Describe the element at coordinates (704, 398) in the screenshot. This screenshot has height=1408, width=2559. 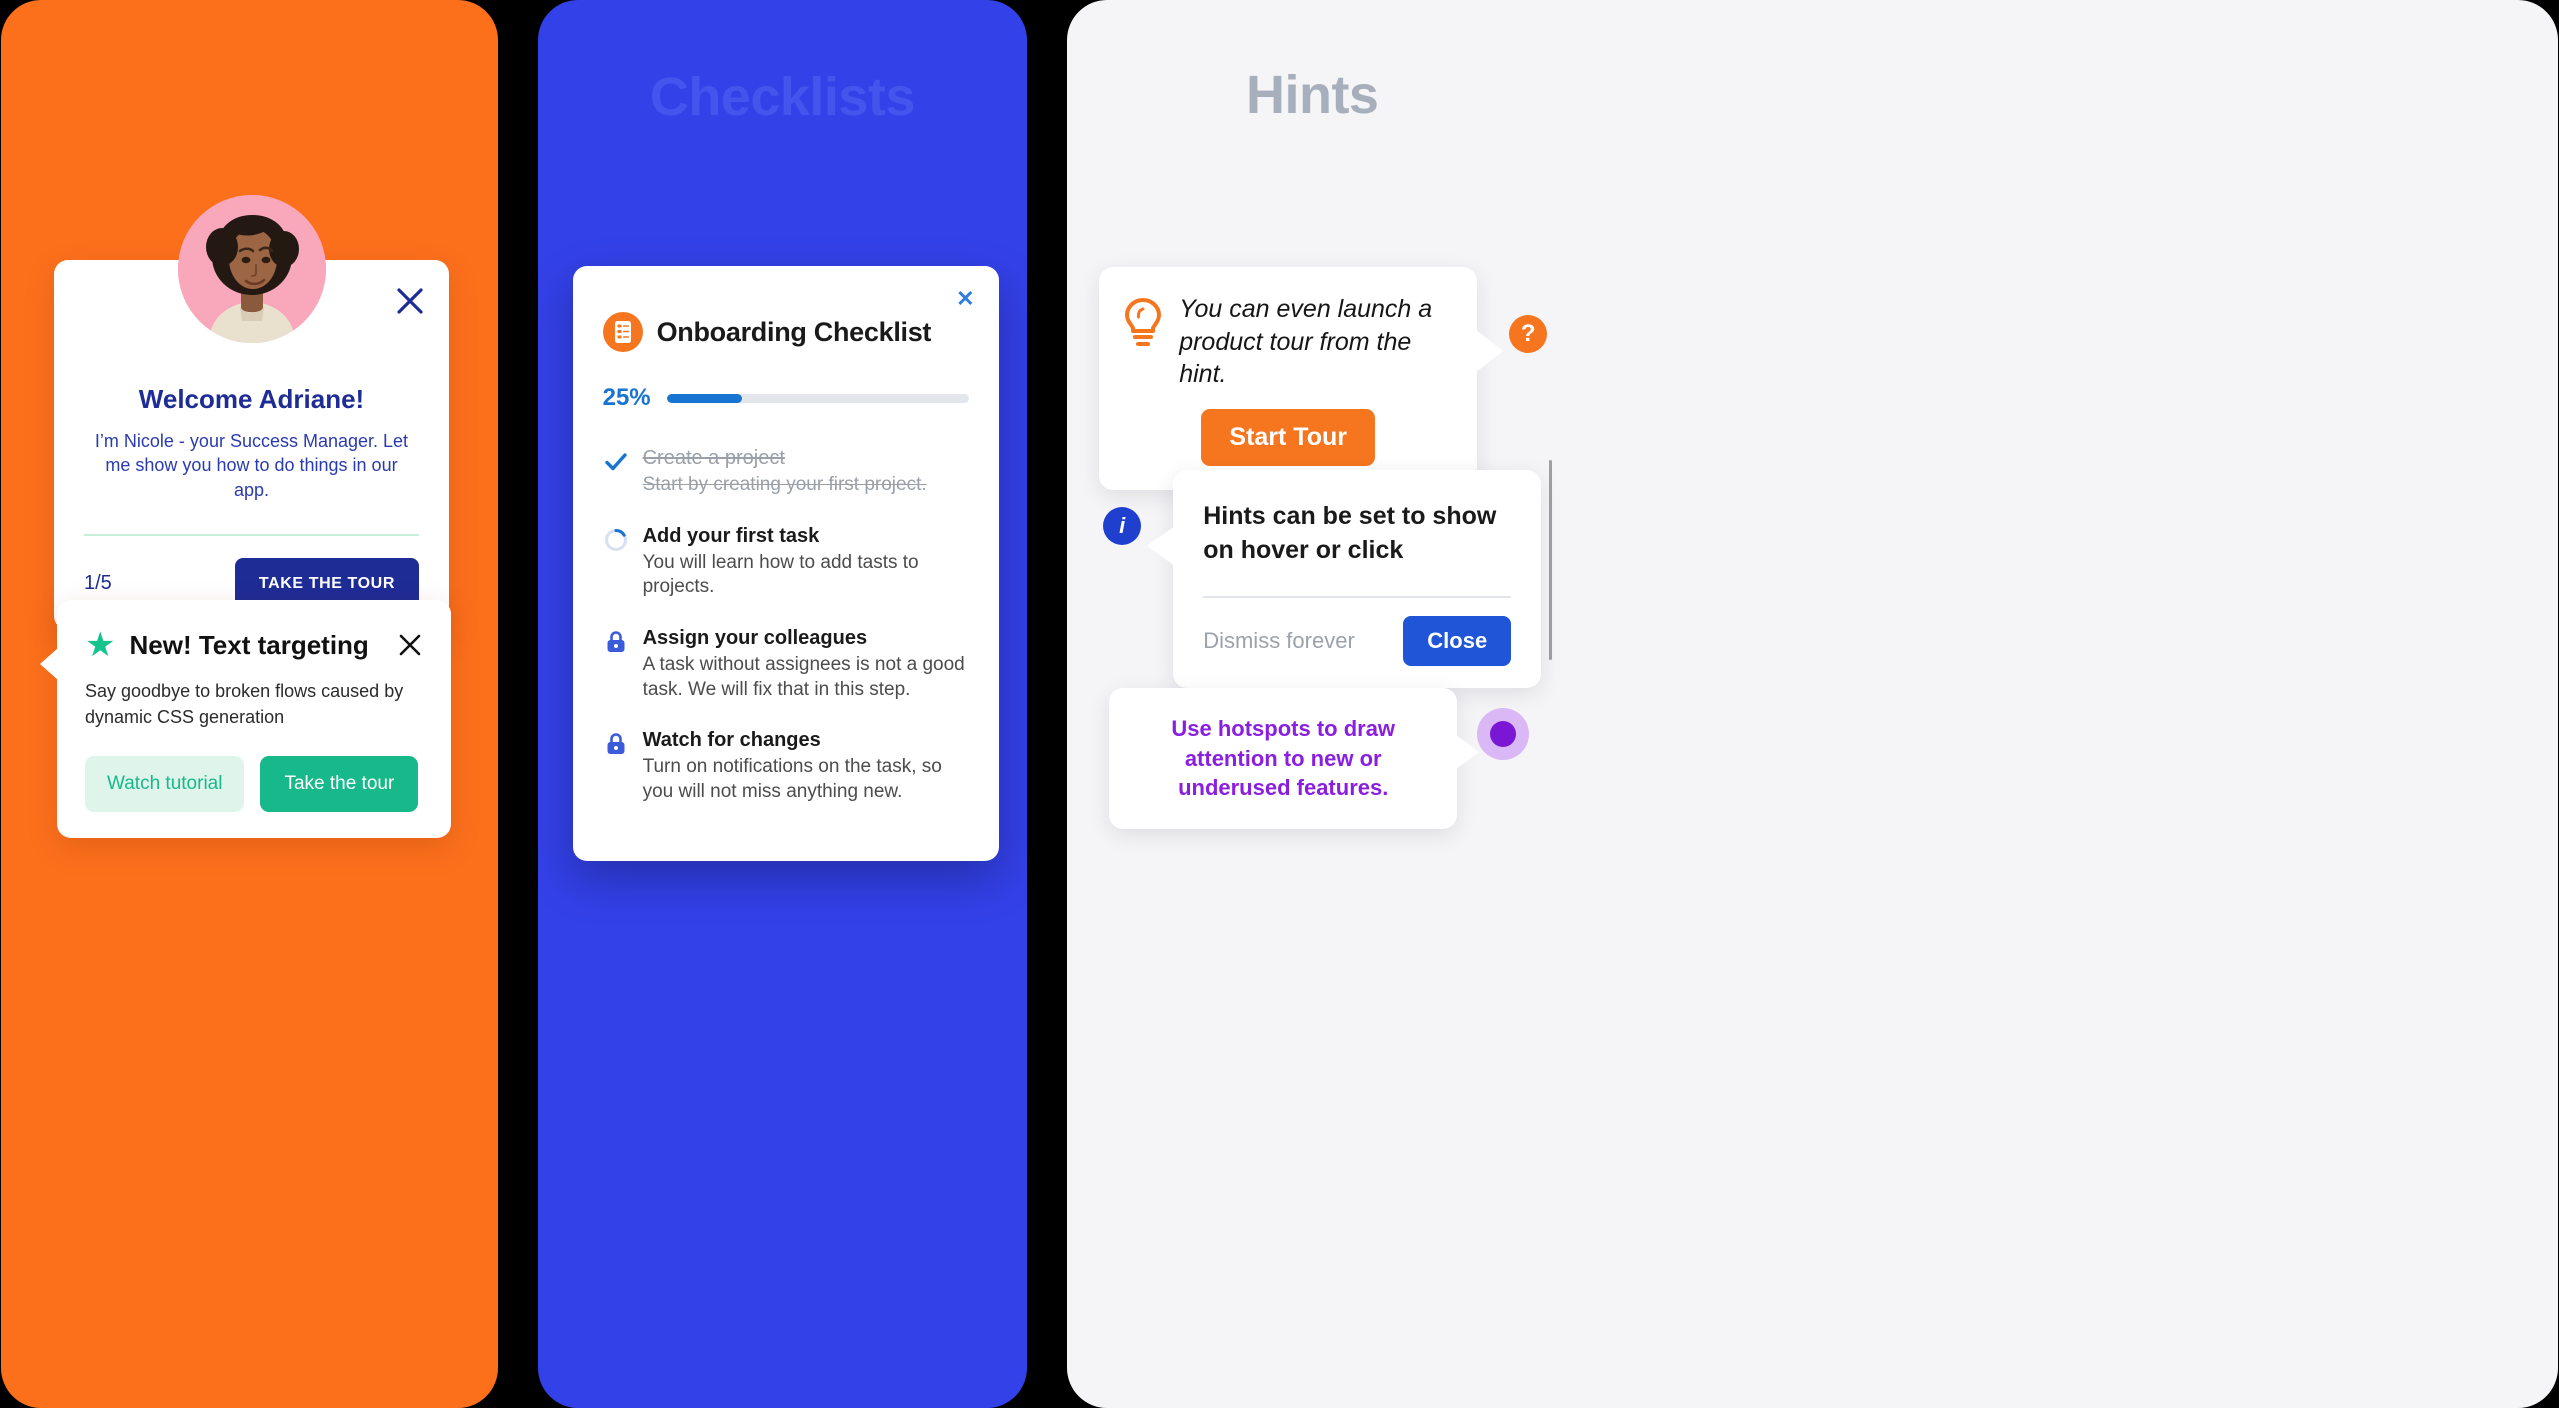
I see `progress-bar-fill` at that location.